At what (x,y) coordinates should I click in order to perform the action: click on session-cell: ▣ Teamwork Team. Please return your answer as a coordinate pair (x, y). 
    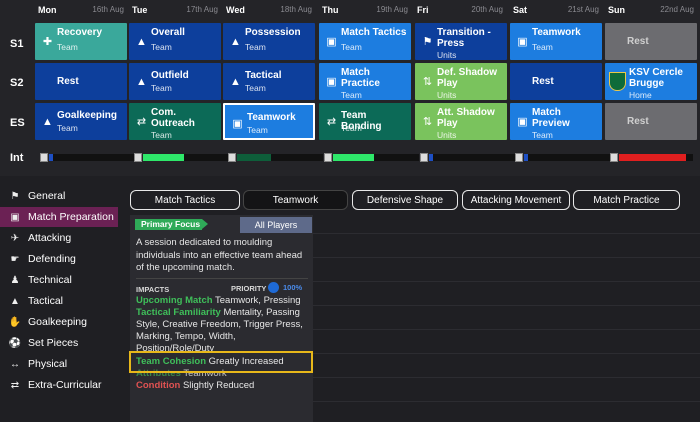
    Looking at the image, I should click on (556, 41).